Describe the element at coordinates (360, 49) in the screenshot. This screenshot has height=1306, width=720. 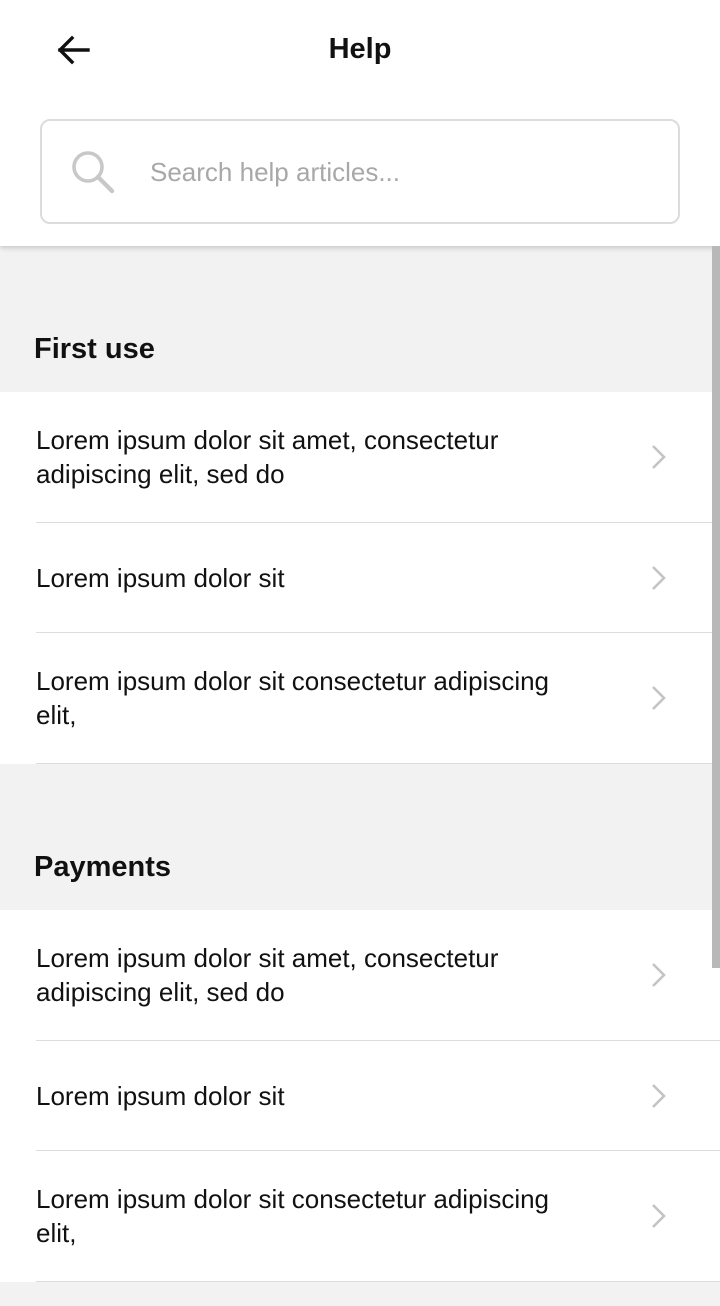
I see `page-title: Help` at that location.